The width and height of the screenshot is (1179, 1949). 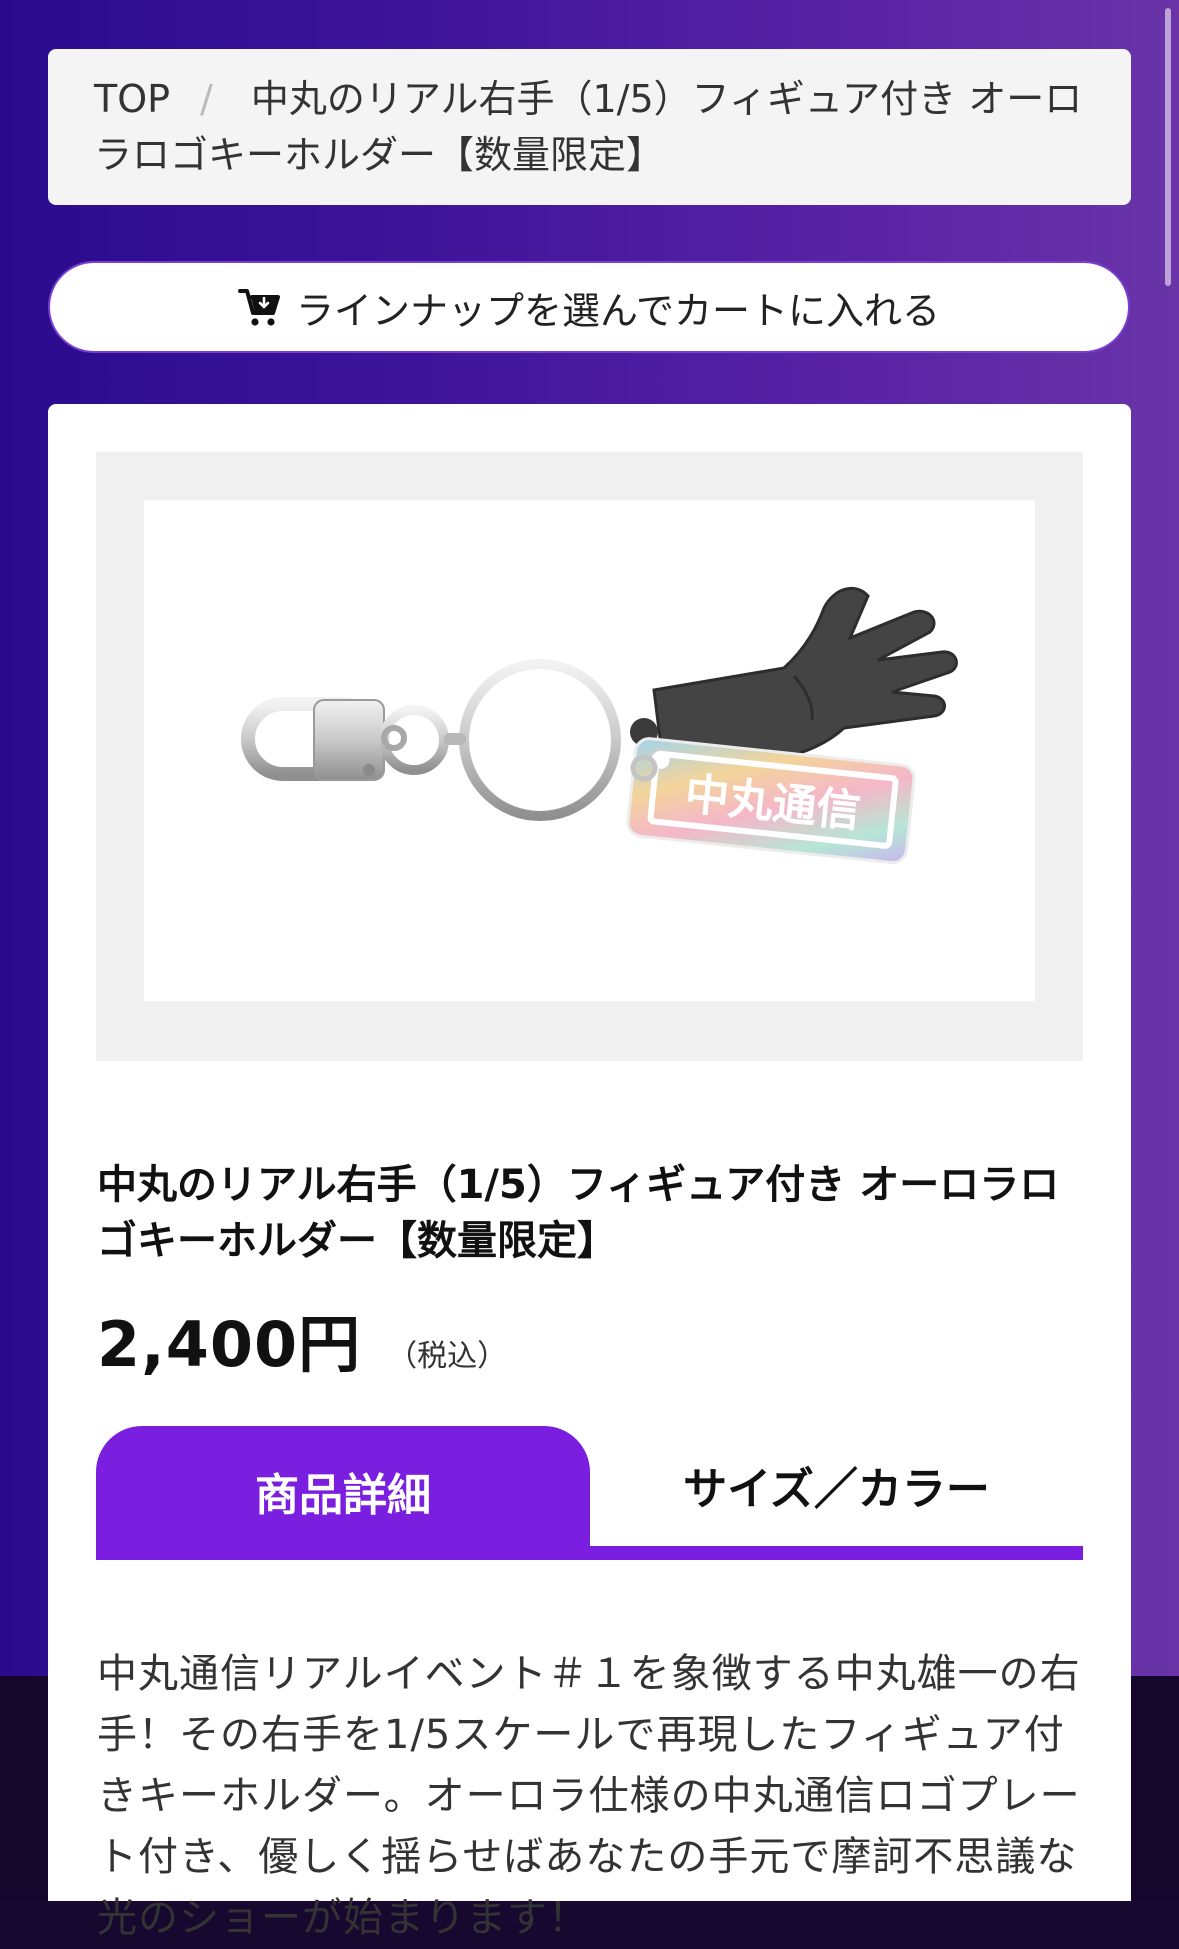 I want to click on cart-icon, so click(x=258, y=307).